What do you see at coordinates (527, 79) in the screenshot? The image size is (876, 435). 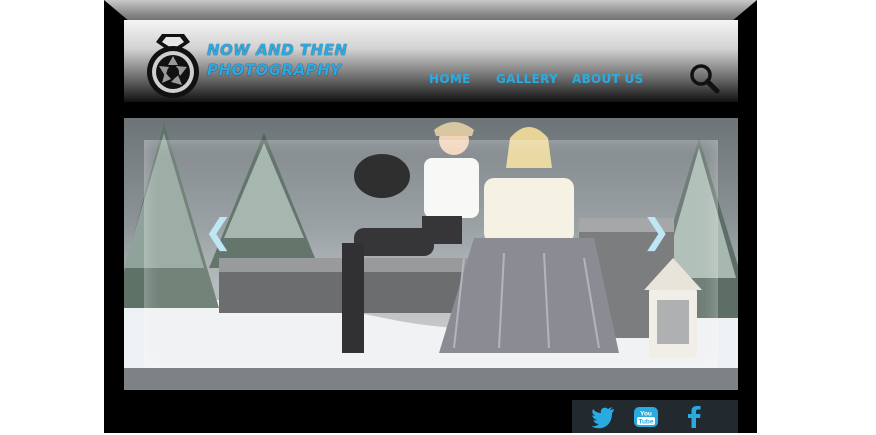 I see `nav-gallery: GALLERY` at bounding box center [527, 79].